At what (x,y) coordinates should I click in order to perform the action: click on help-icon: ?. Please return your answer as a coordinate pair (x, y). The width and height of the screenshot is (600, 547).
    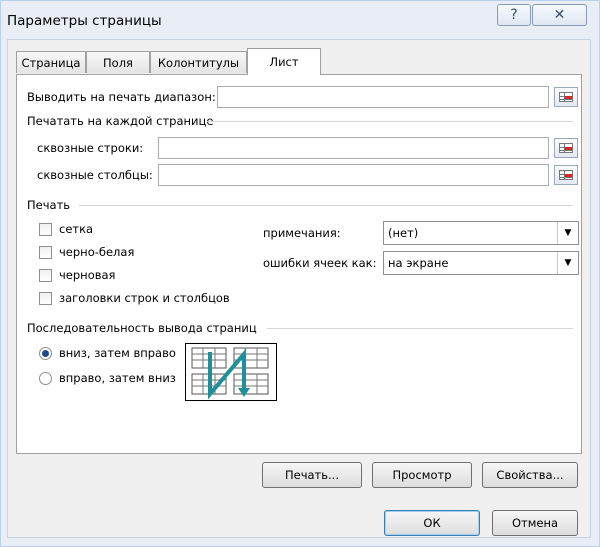
    Looking at the image, I should click on (514, 15).